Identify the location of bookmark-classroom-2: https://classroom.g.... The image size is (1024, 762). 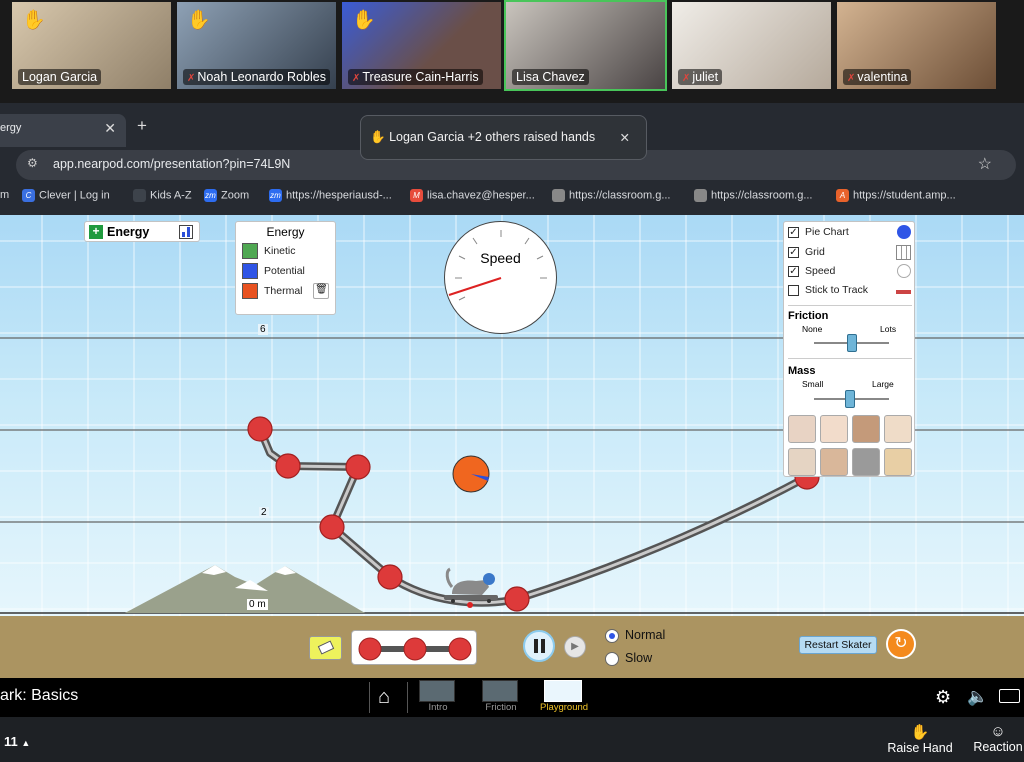
(753, 195).